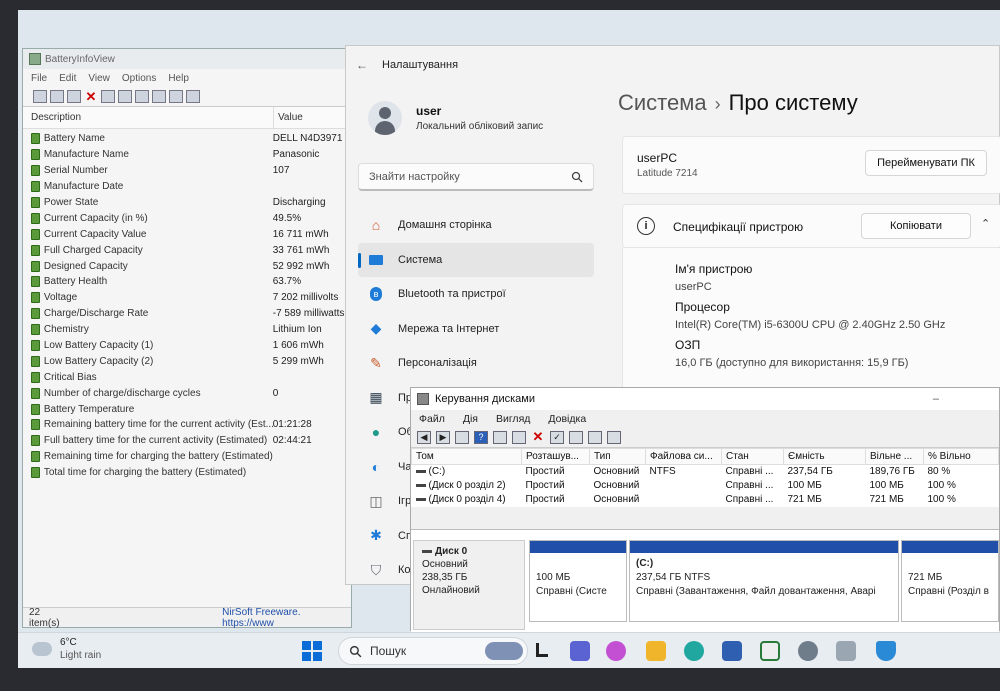 This screenshot has width=1000, height=691. I want to click on nav-network: ◆ Мережа та Інтернет, so click(476, 329).